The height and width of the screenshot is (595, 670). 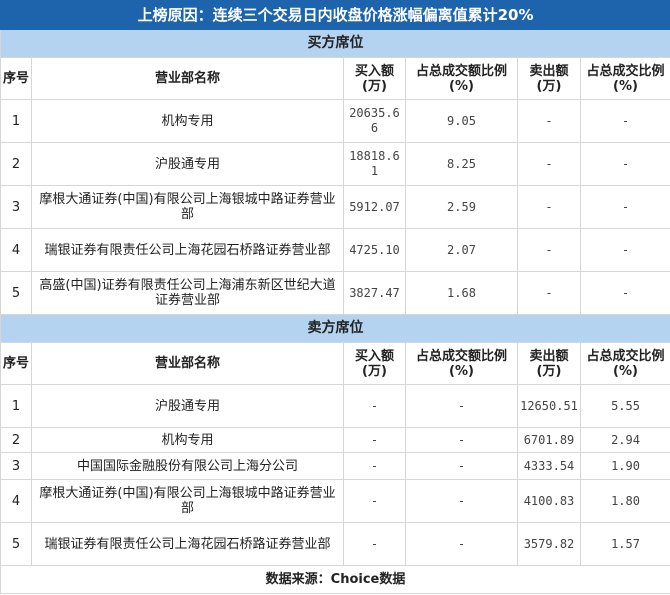 I want to click on cell-buy-amount: 3827.47, so click(x=374, y=293).